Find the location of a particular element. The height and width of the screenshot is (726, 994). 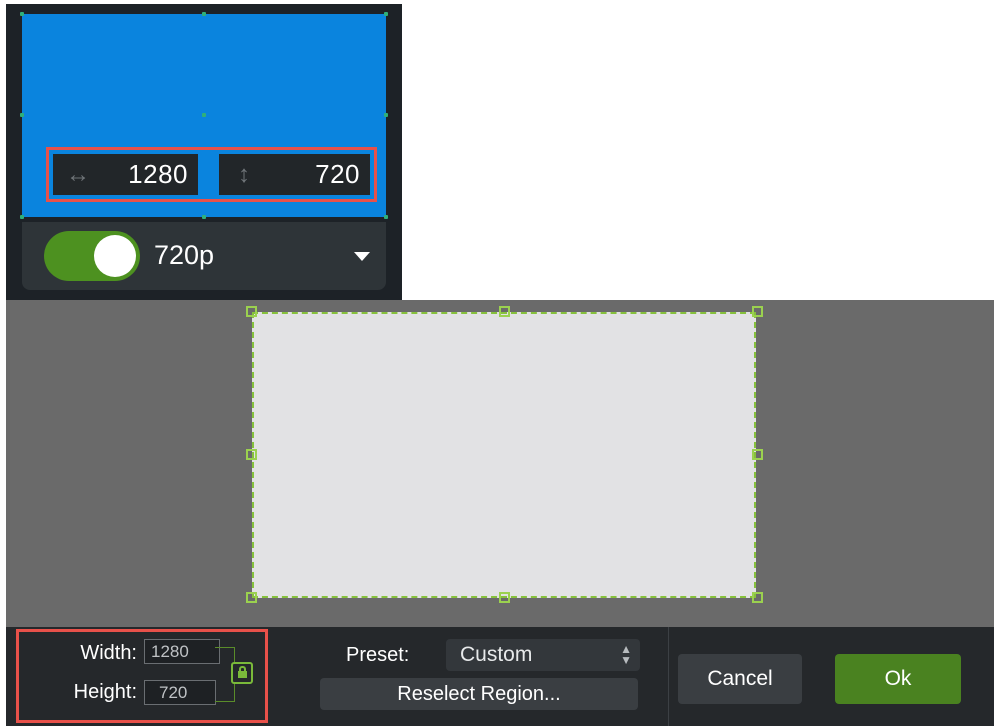

resolution-label: 720p is located at coordinates (184, 255).